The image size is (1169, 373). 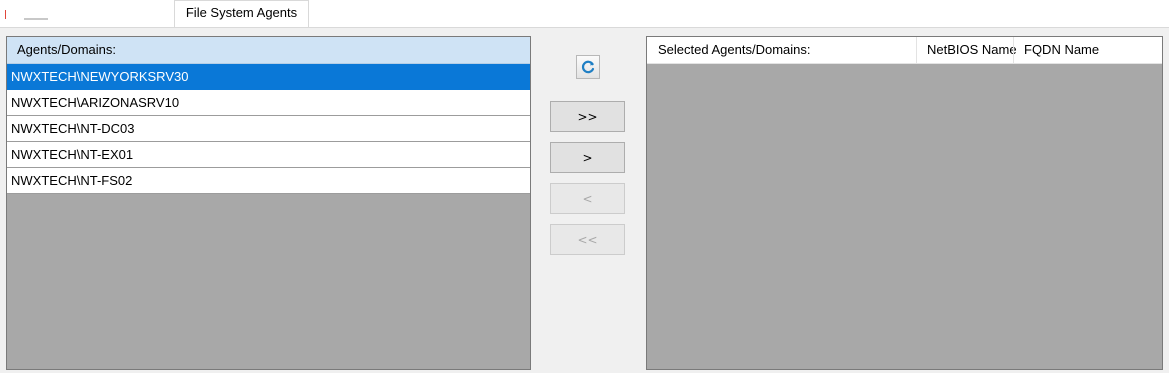 What do you see at coordinates (587, 198) in the screenshot?
I see `remove-button: <` at bounding box center [587, 198].